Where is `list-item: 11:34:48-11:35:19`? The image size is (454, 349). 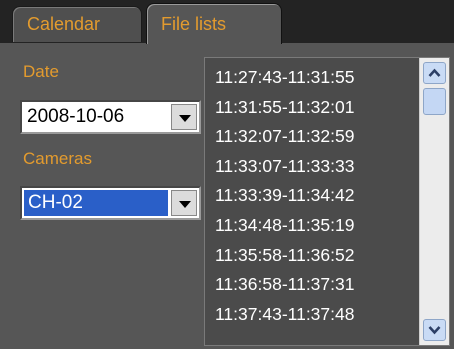
list-item: 11:34:48-11:35:19 is located at coordinates (284, 226).